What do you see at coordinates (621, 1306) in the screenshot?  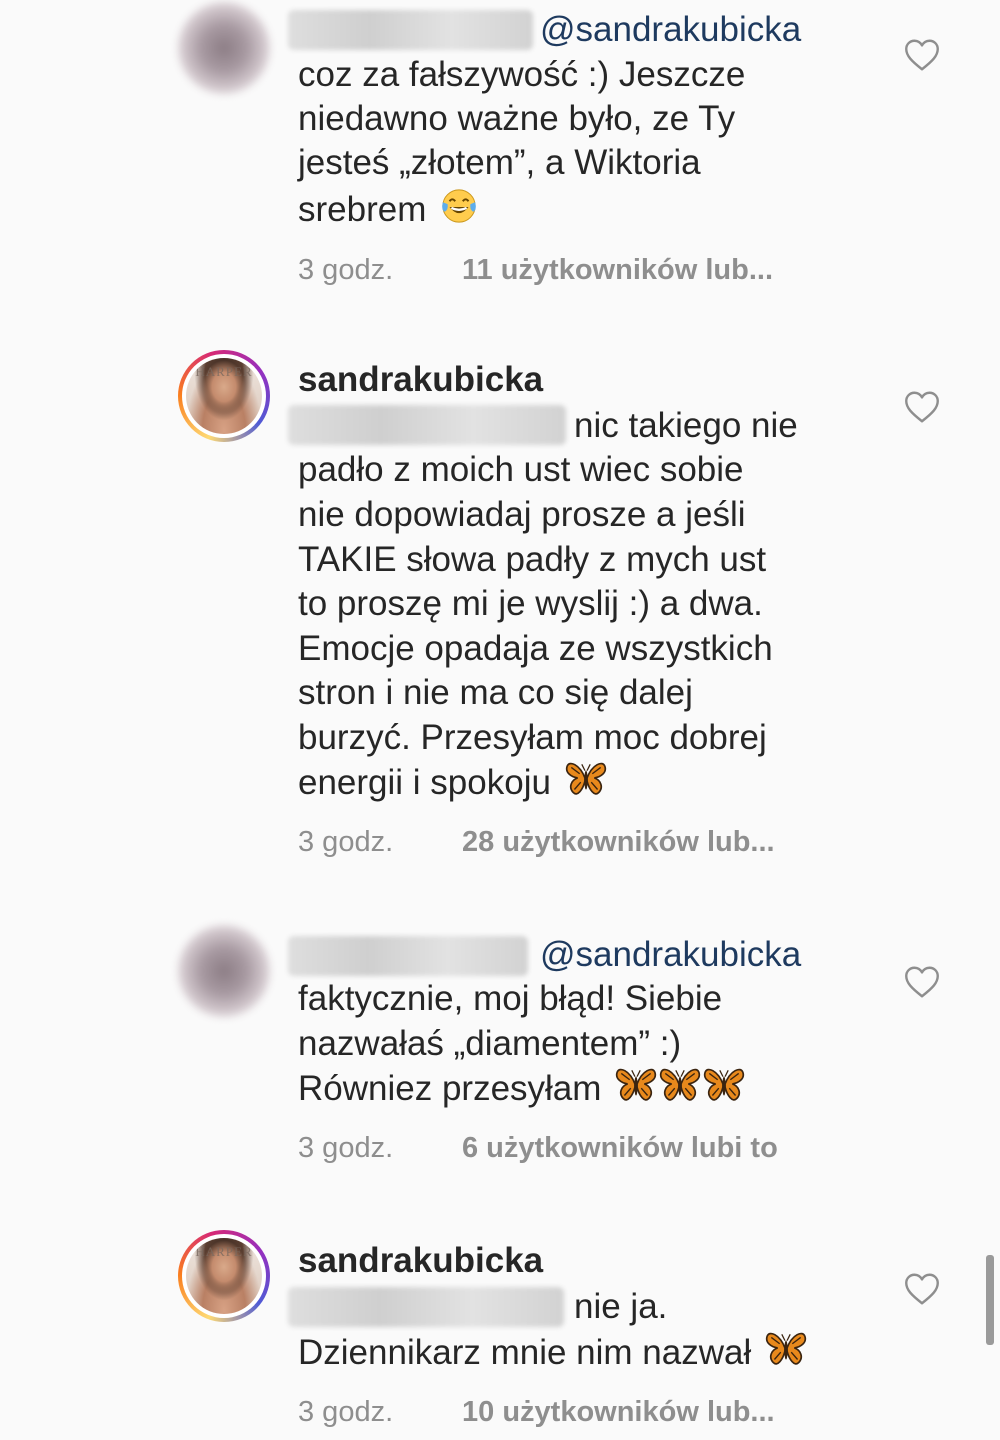 I see `comment-text-line: nie ja.` at bounding box center [621, 1306].